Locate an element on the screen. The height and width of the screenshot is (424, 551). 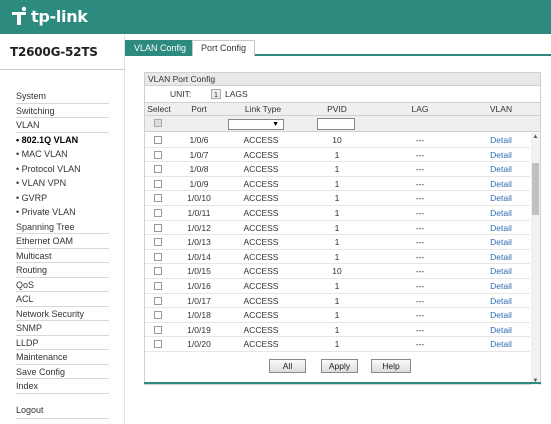
table-row: 1/0/18 ACCESS 1 --- Detail is located at coordinates (337, 315).